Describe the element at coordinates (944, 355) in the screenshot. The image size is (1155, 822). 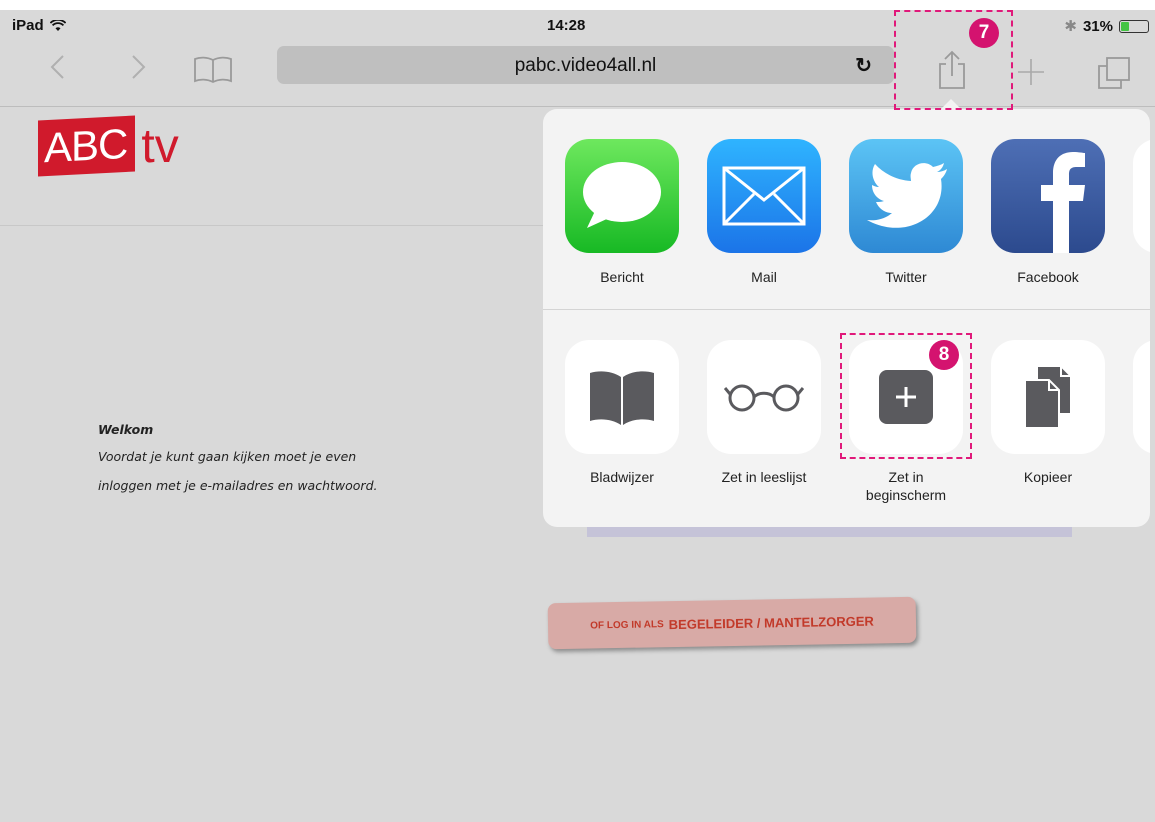
I see `step-8-badge: 8` at that location.